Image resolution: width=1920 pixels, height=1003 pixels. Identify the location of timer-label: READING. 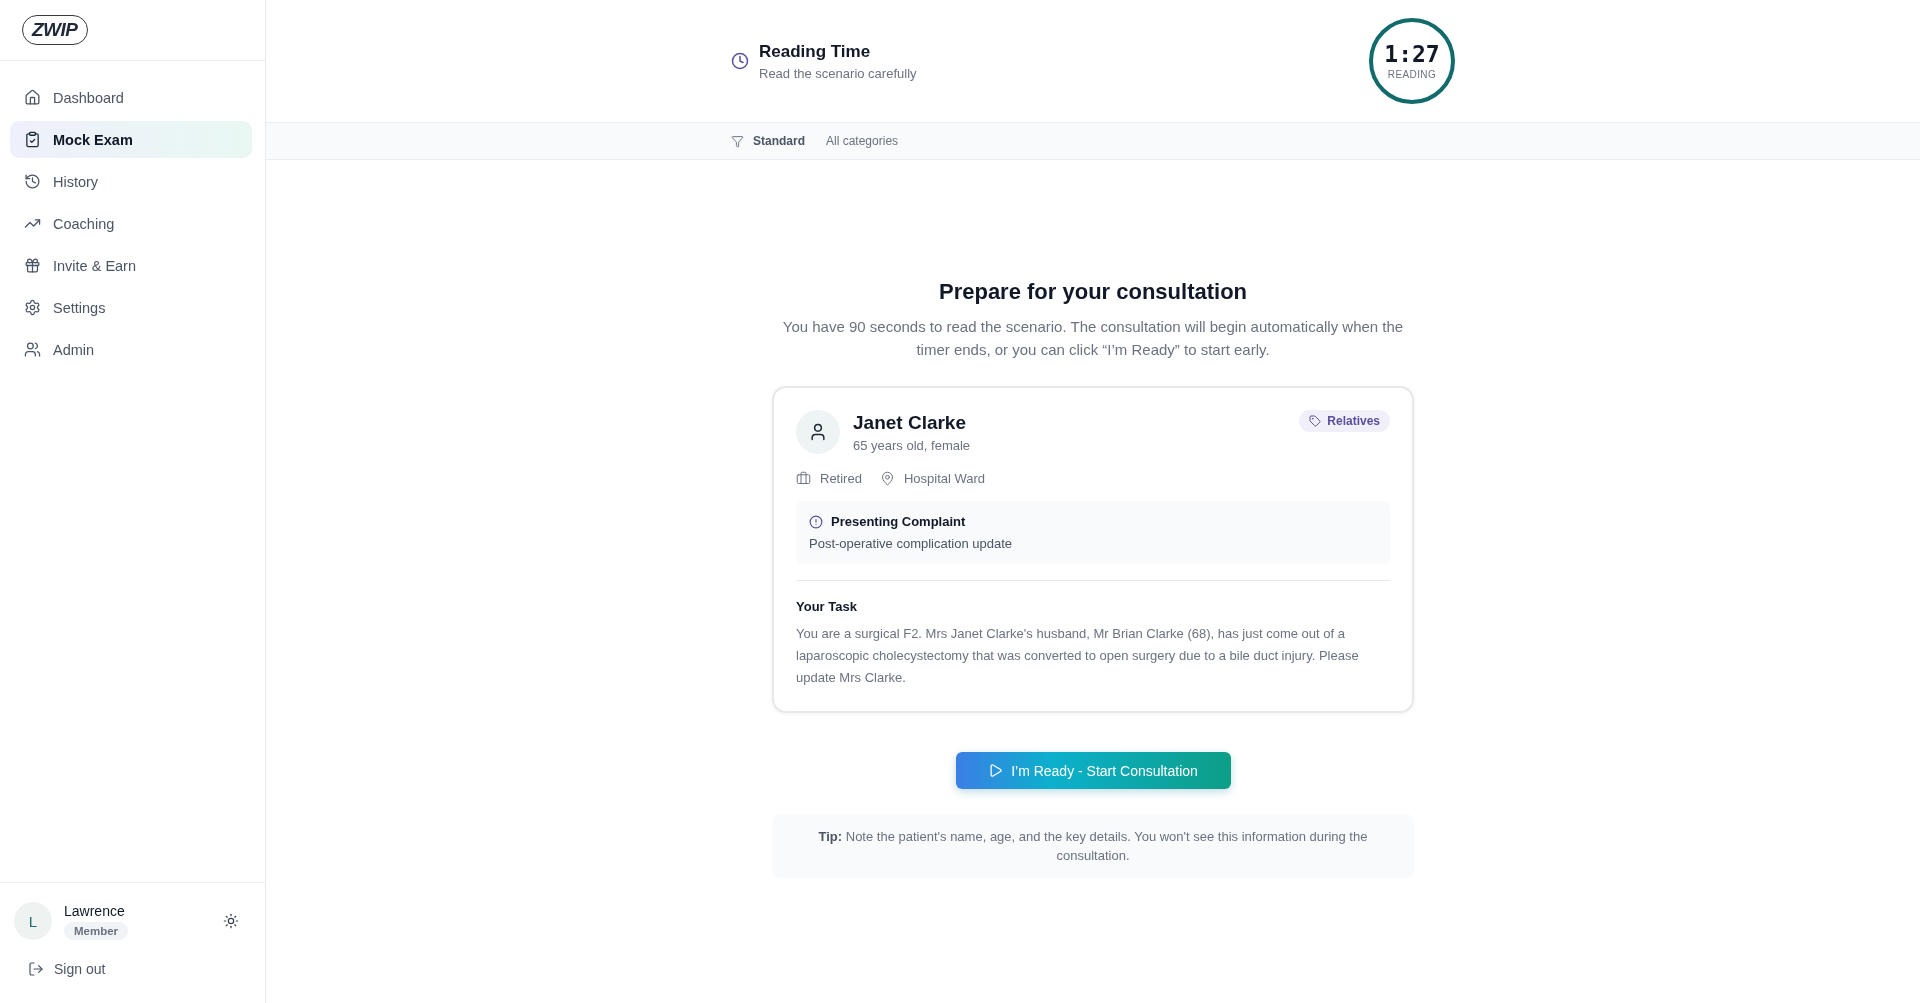
(1412, 74).